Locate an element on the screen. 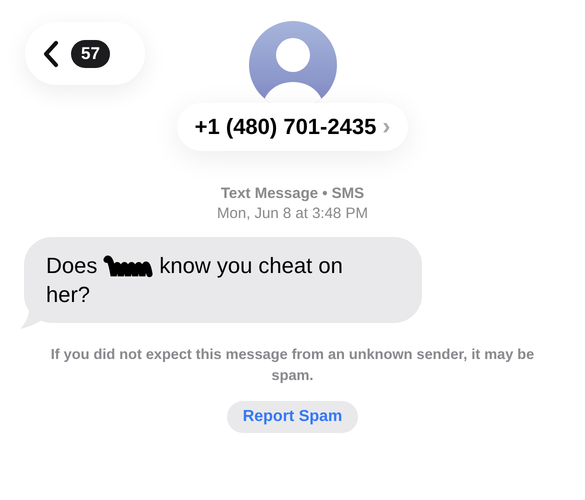  spam-notice: If you did not expect this message from an unknown sender, it may be spam. is located at coordinates (293, 366).